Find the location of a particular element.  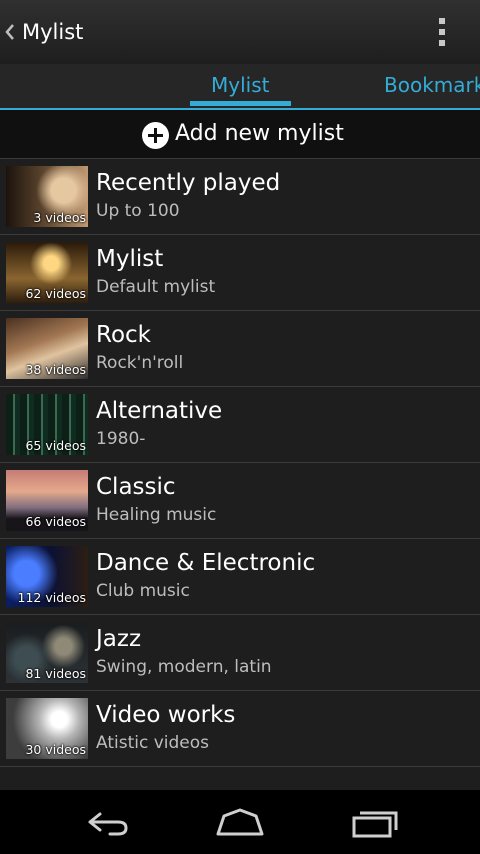

mylist-subtitle: Swing, modern, latin is located at coordinates (184, 667).